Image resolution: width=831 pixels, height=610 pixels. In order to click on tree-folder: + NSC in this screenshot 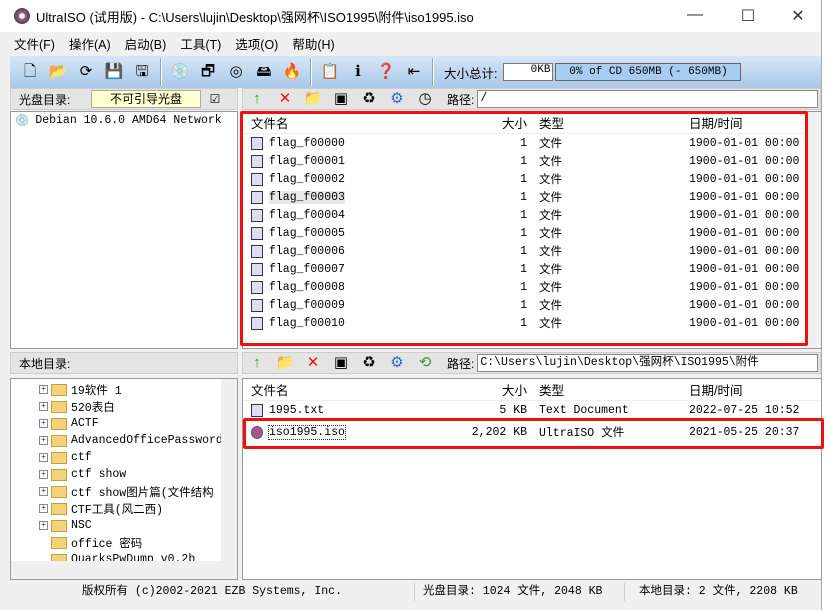, I will do `click(138, 525)`.